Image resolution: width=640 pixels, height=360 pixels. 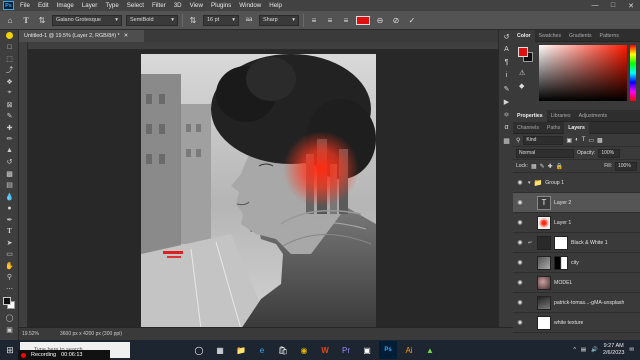 I want to click on close-tab-icon: ✕, so click(x=126, y=36).